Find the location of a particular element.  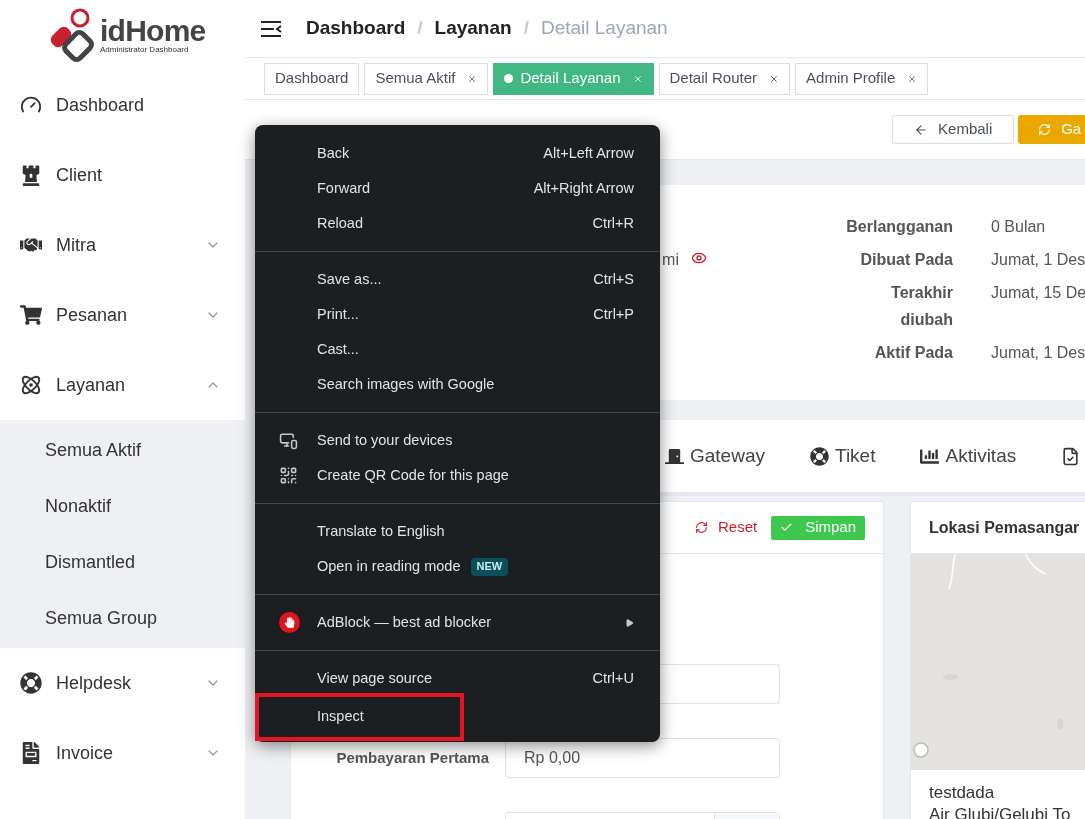

menu-item: Inspect is located at coordinates (359, 717).